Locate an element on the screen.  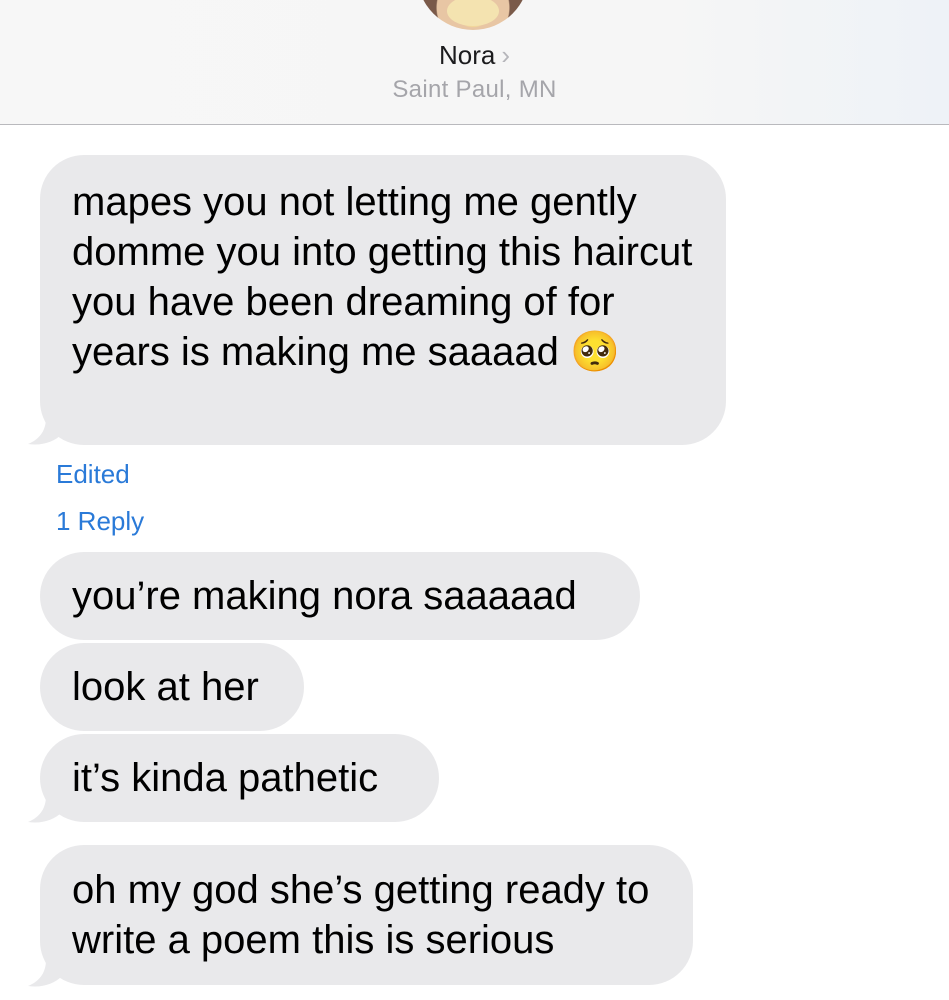
message-text: it’s kinda pathetic is located at coordinates (225, 778).